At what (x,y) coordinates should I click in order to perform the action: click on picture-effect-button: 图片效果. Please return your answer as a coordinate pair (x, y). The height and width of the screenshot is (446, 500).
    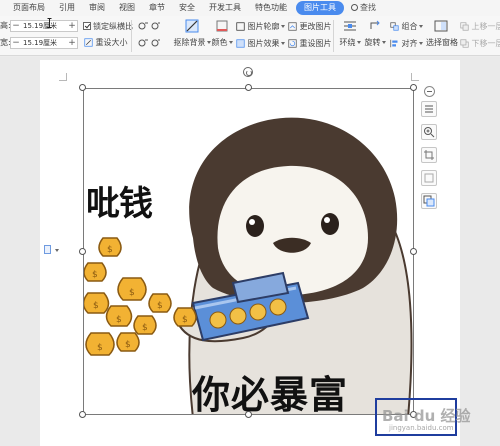
    Looking at the image, I should click on (260, 43).